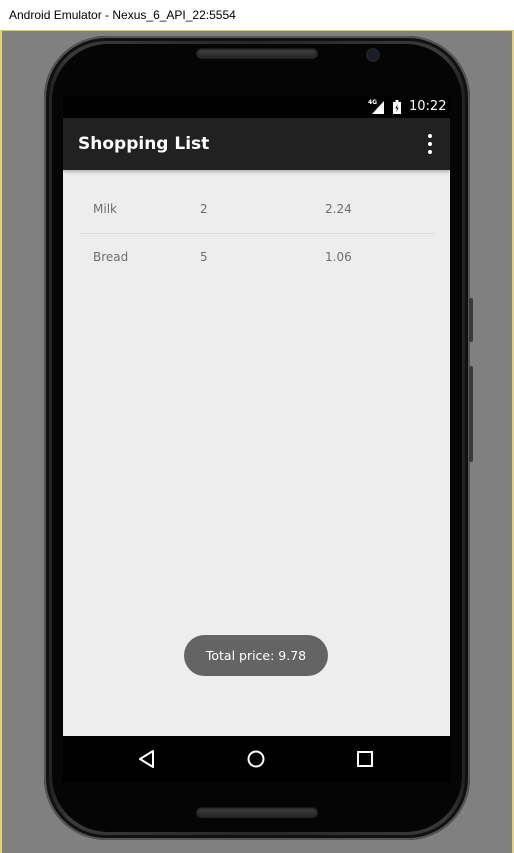  What do you see at coordinates (397, 107) in the screenshot?
I see `battery-icon` at bounding box center [397, 107].